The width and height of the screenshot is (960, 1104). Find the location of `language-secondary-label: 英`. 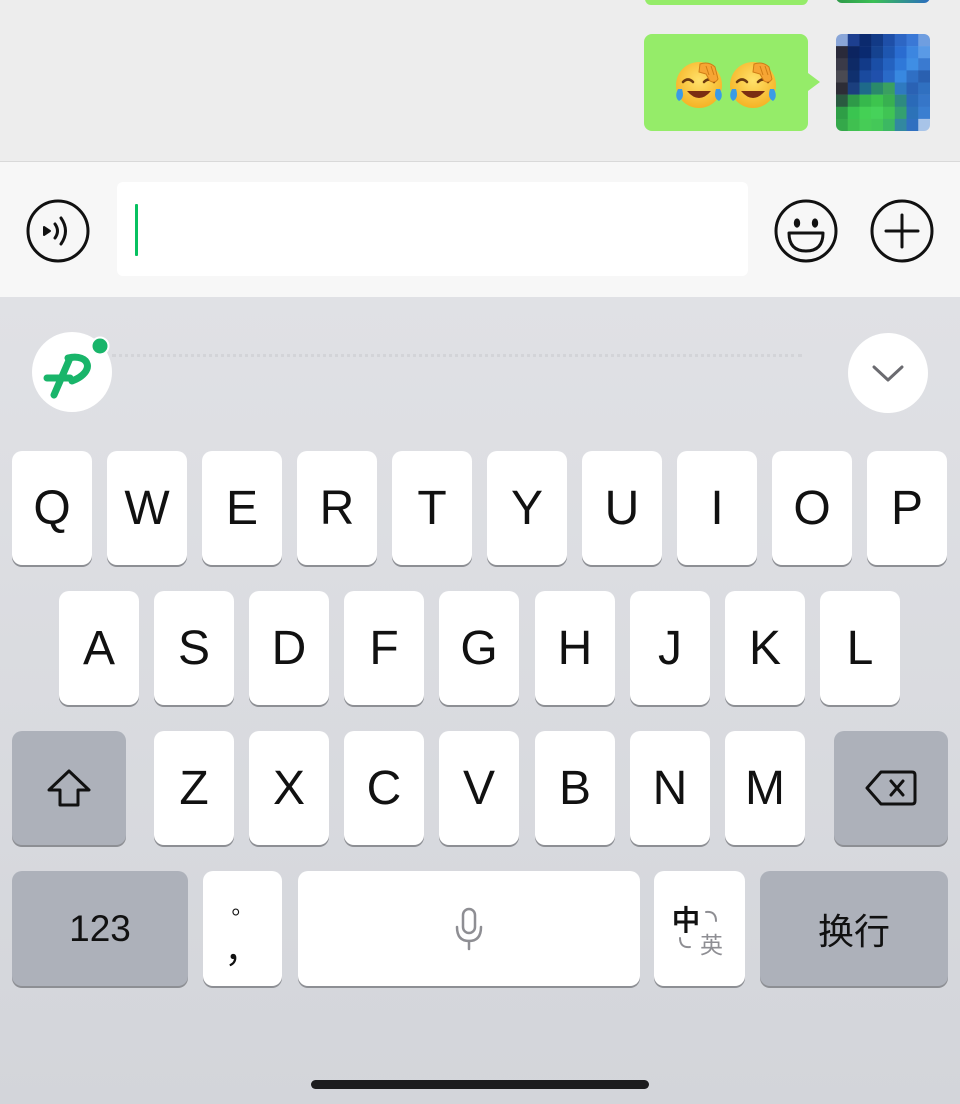

language-secondary-label: 英 is located at coordinates (711, 946).